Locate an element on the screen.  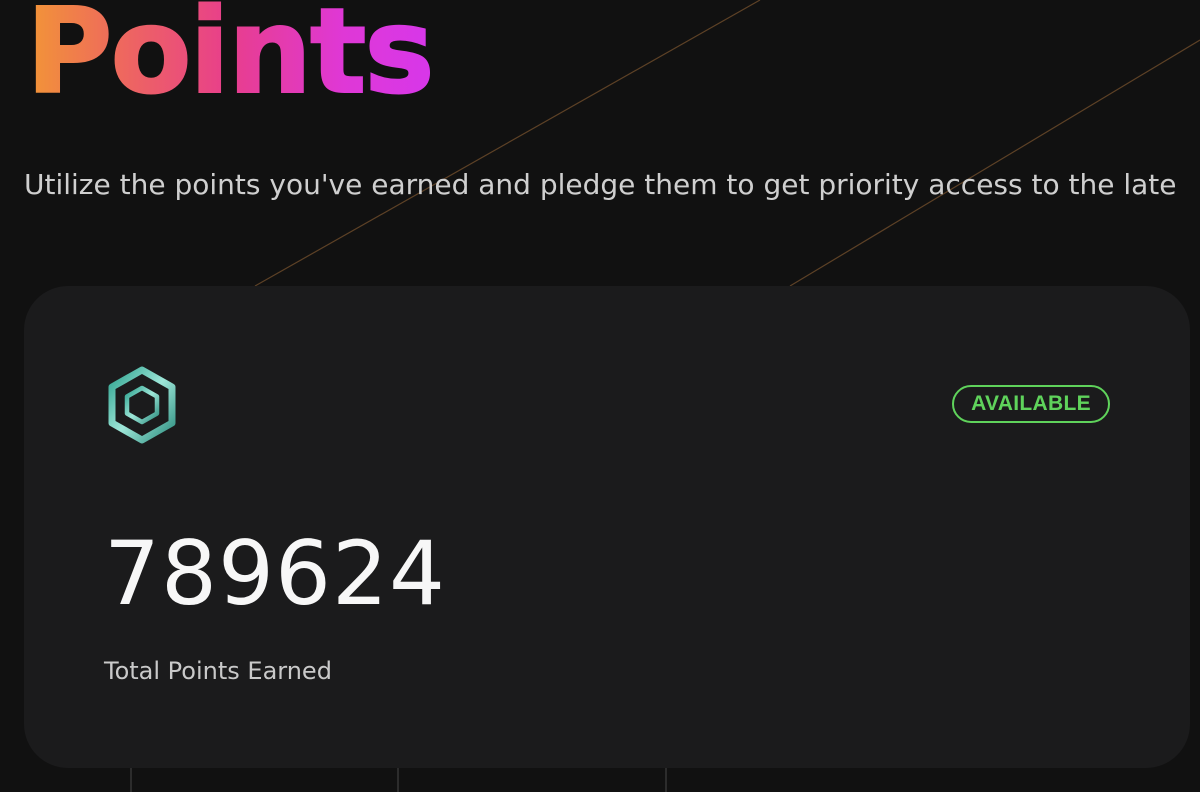
total-points-value: 789624 is located at coordinates (275, 573).